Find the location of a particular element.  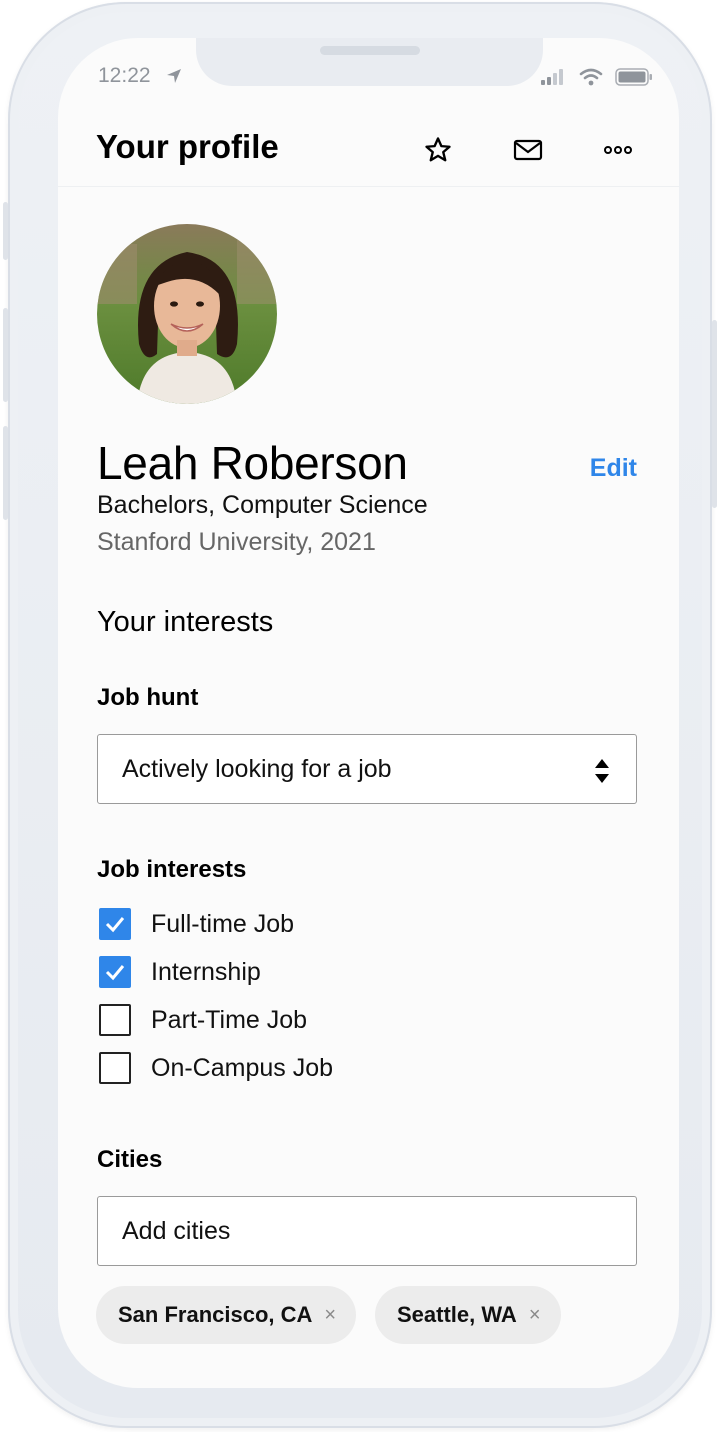

checkbox-label: On-Campus Job is located at coordinates (242, 1067).